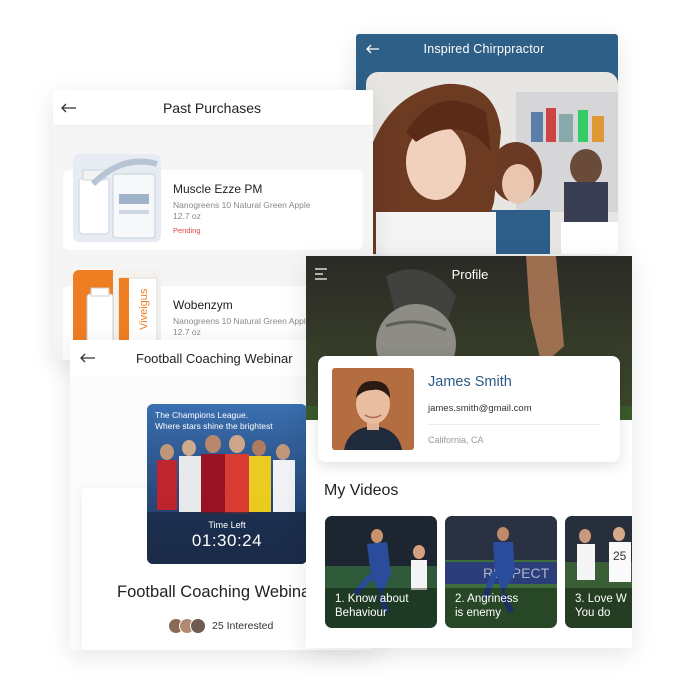  Describe the element at coordinates (487, 599) in the screenshot. I see `video-title-line-1: 2. Angriness` at that location.